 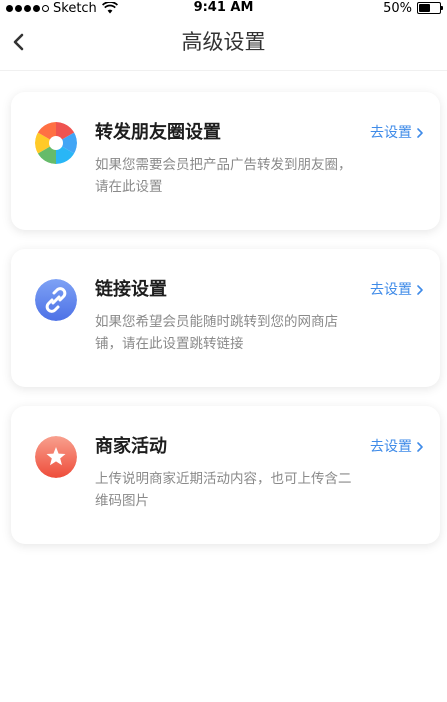 I want to click on card-description: 如果您需要会员把产品广告转发到朋友圈，请在此设置, so click(x=223, y=176).